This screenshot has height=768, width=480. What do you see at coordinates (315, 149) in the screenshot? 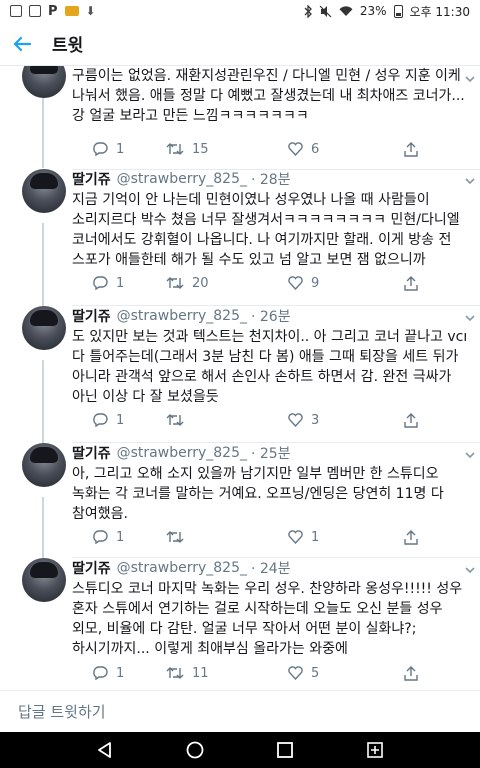
I see `like-count: 6` at bounding box center [315, 149].